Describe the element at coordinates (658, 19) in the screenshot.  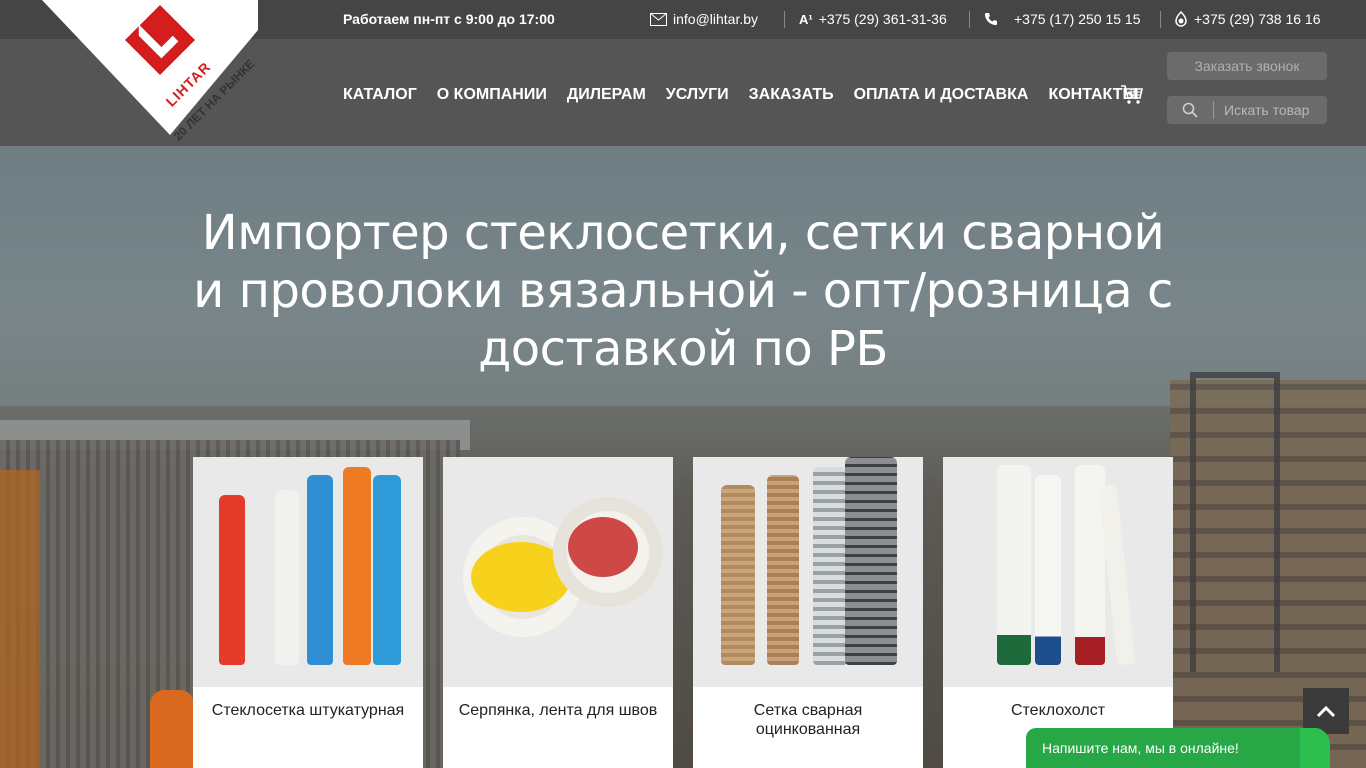
I see `envelope-icon` at that location.